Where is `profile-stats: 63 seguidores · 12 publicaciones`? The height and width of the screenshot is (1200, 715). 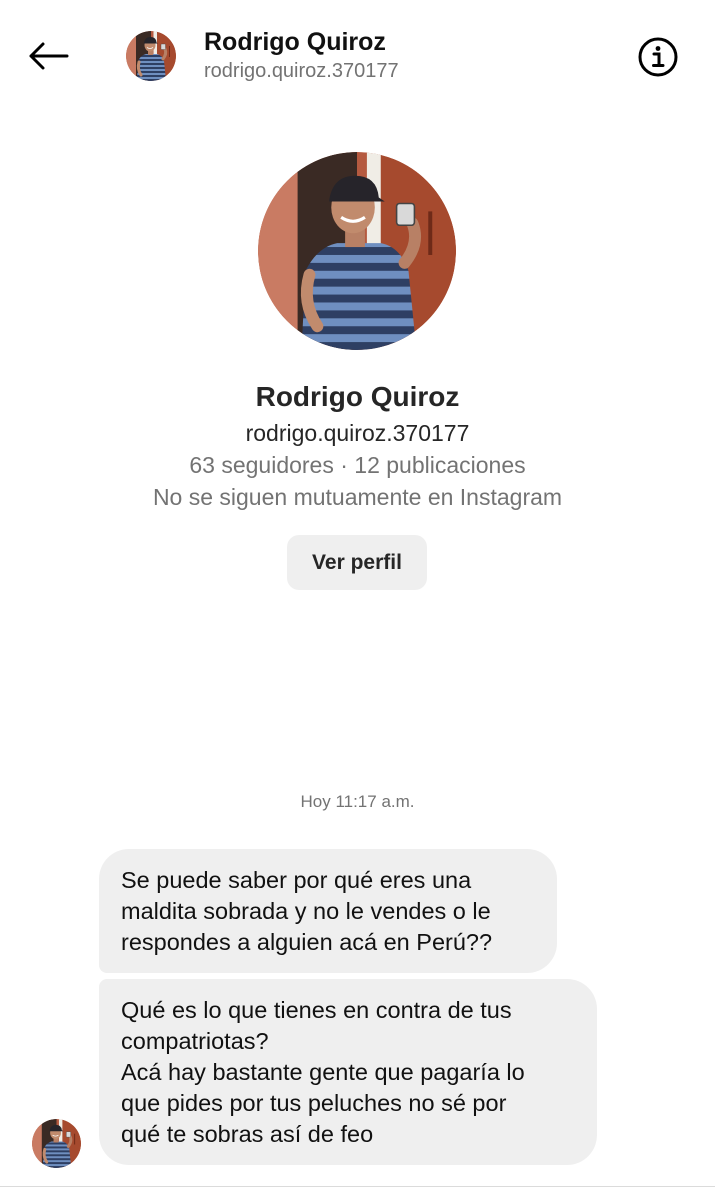 profile-stats: 63 seguidores · 12 publicaciones is located at coordinates (357, 465).